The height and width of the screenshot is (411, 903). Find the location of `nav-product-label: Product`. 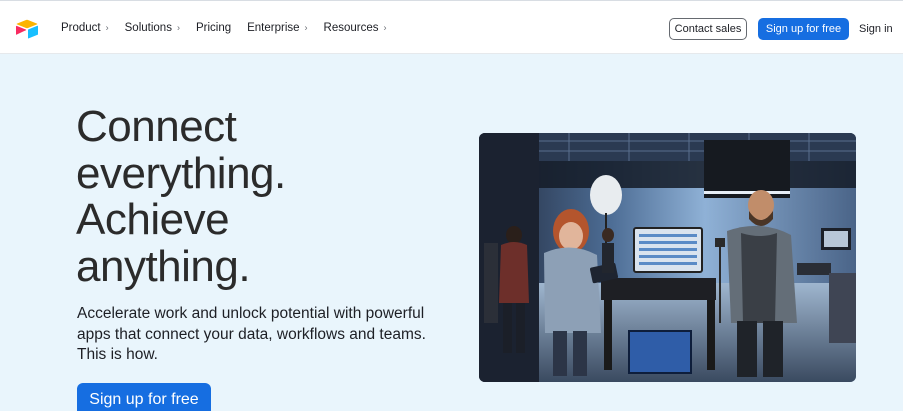

nav-product-label: Product is located at coordinates (81, 28).